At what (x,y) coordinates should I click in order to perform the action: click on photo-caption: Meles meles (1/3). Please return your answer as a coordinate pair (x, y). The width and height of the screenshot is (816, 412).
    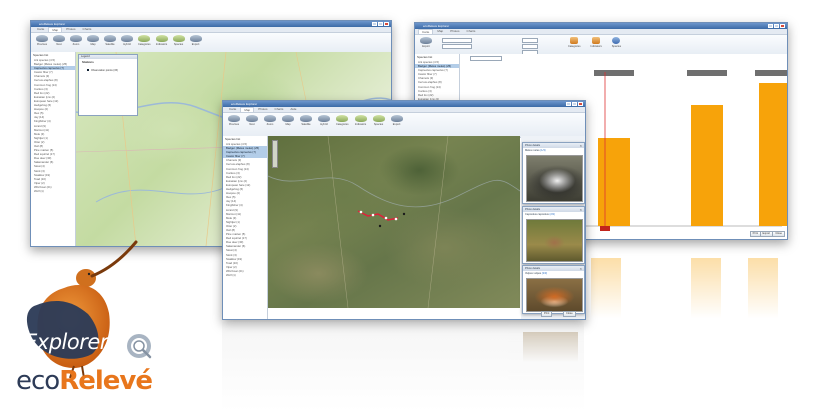
    Looking at the image, I should click on (553, 150).